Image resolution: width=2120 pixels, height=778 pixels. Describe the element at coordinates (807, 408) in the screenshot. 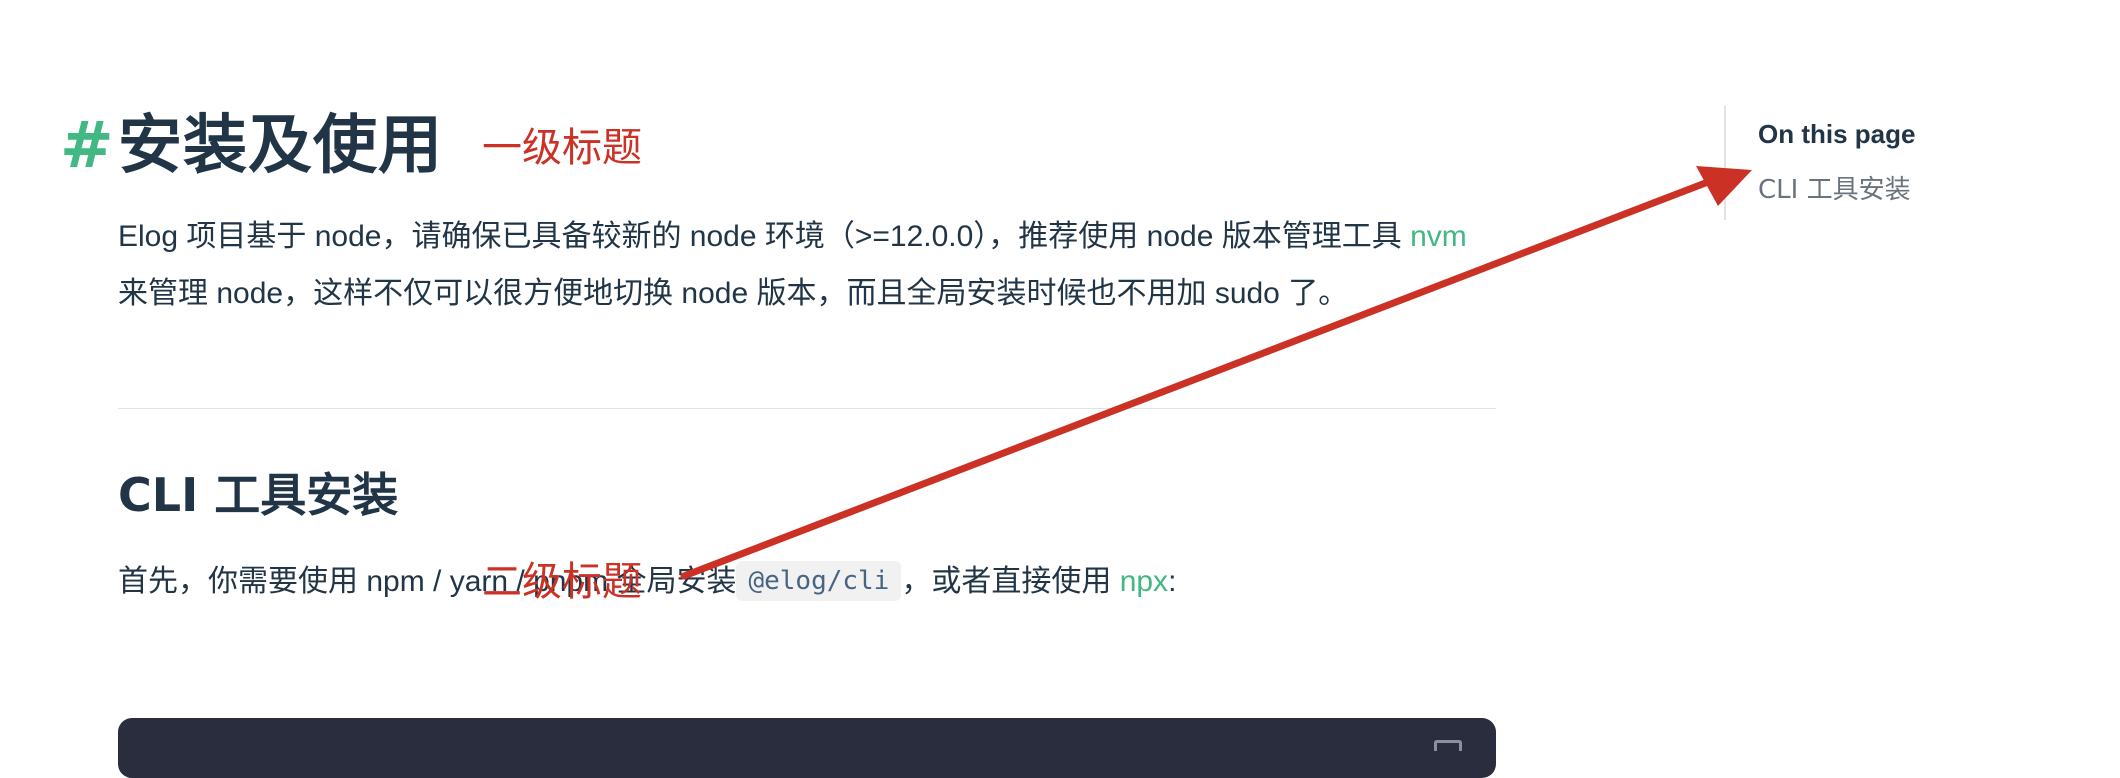

I see `section-divider` at that location.